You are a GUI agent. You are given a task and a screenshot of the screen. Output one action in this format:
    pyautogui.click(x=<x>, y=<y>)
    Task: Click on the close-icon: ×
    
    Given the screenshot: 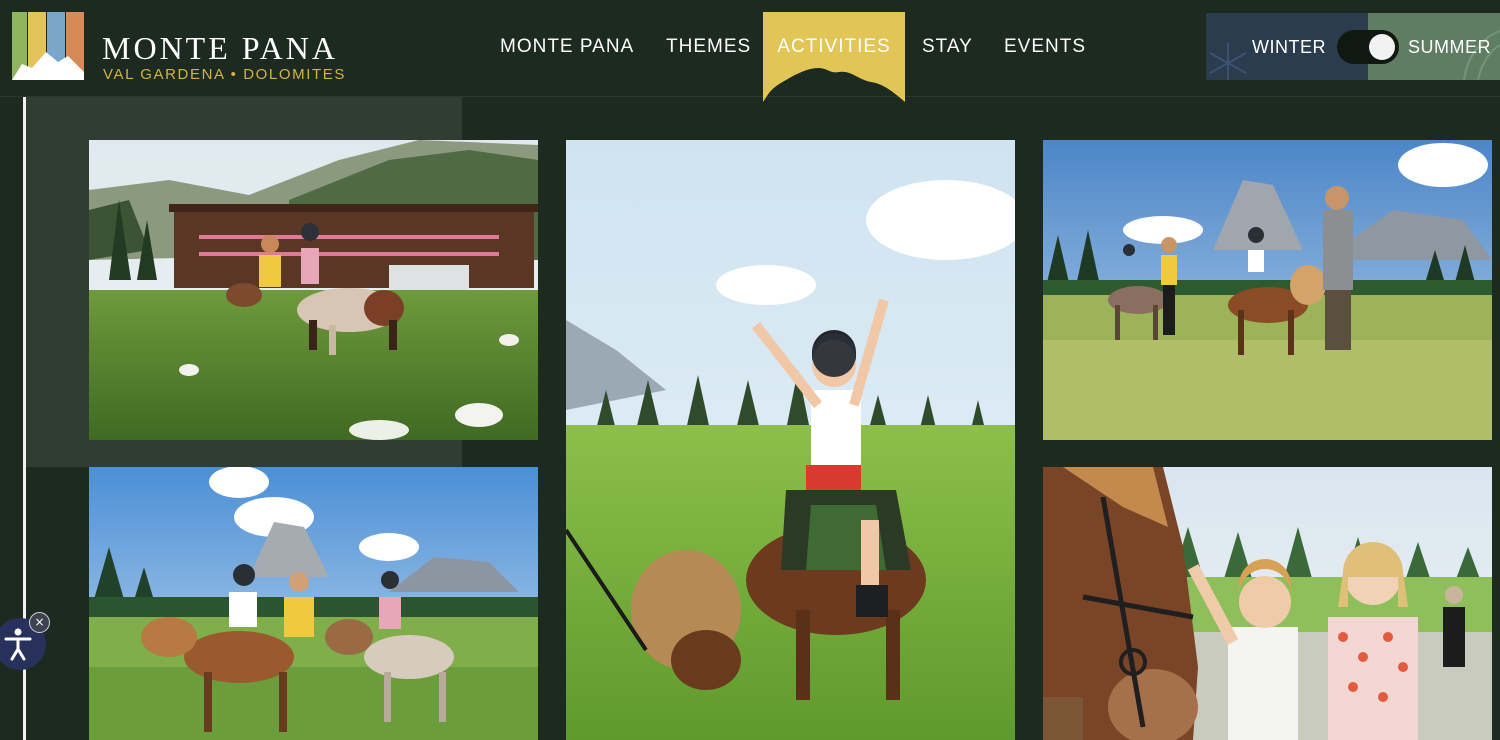 What is the action you would take?
    pyautogui.click(x=39, y=622)
    